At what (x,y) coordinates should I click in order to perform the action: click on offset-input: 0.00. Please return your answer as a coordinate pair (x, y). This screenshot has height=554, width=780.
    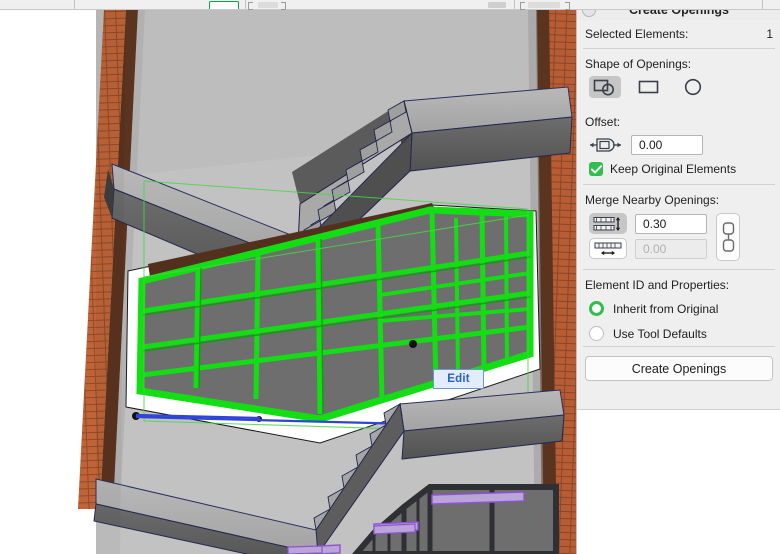
    Looking at the image, I should click on (667, 145).